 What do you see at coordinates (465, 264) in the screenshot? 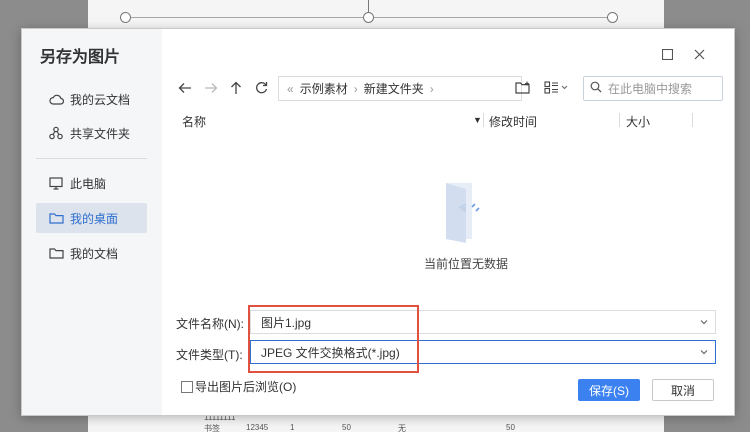
I see `empty-state-text: 当前位置无数据` at bounding box center [465, 264].